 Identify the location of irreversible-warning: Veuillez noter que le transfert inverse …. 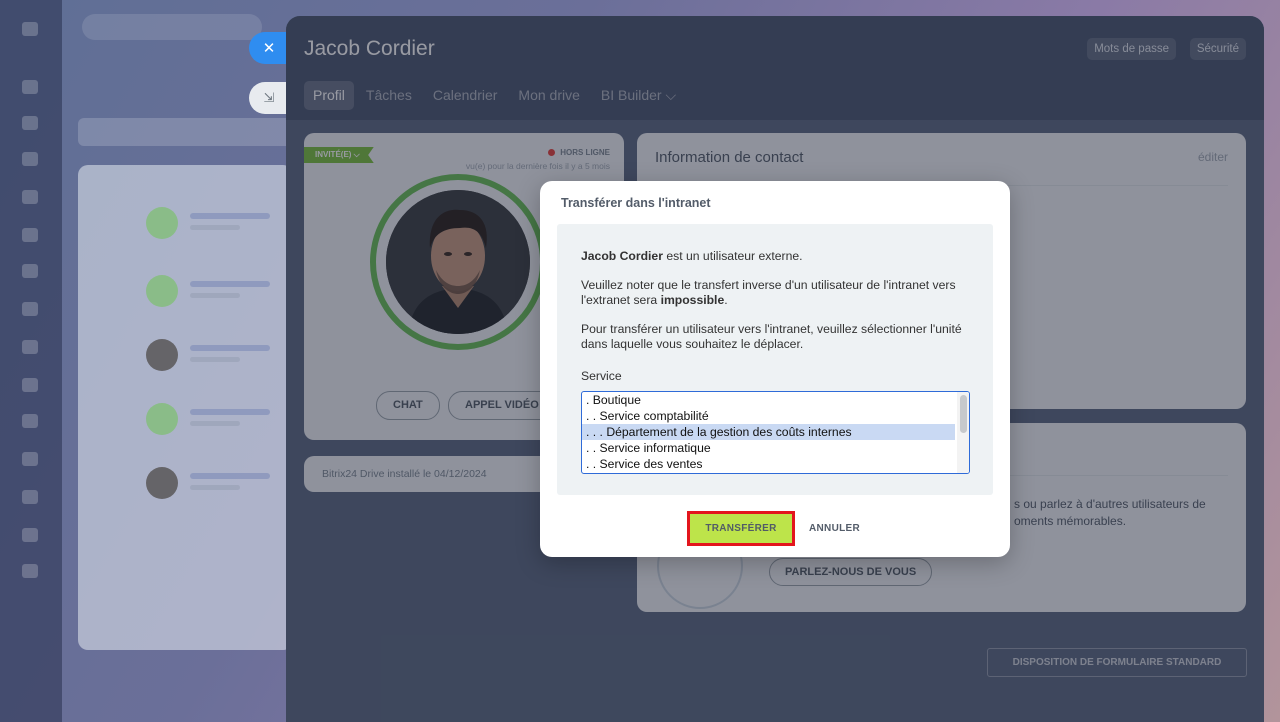
(776, 292).